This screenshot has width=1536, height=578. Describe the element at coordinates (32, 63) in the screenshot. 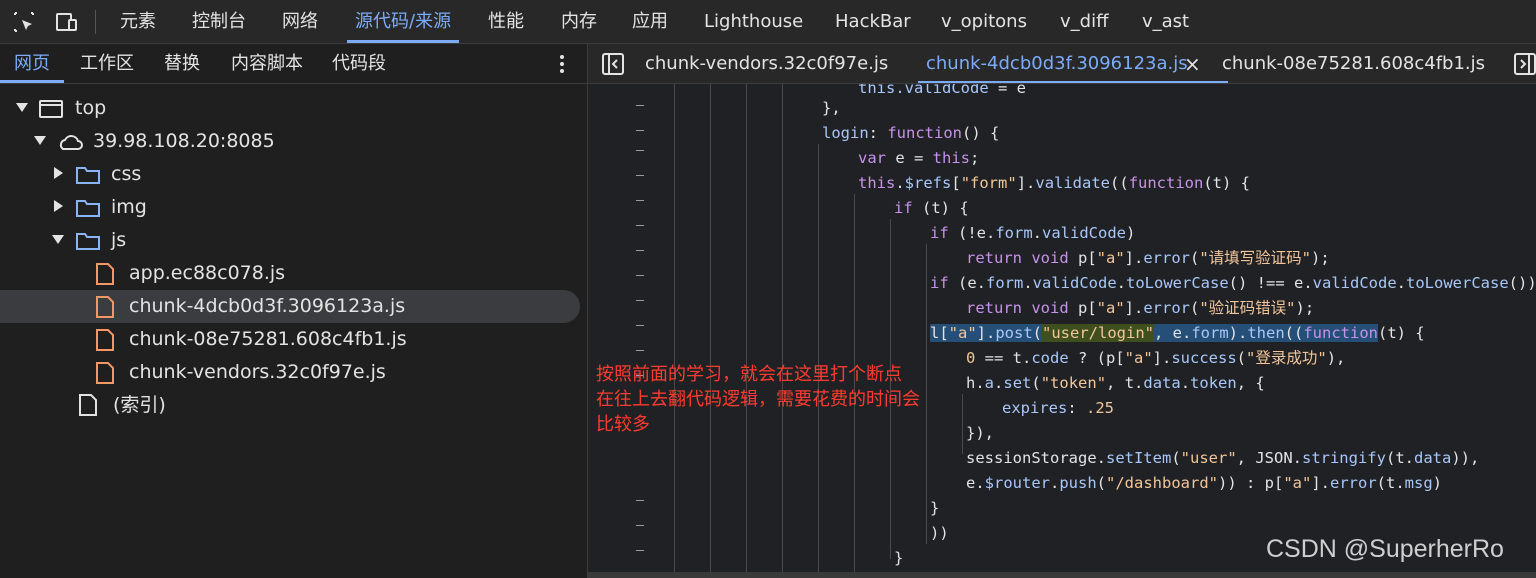

I see `nav-tab-page: 网页` at that location.